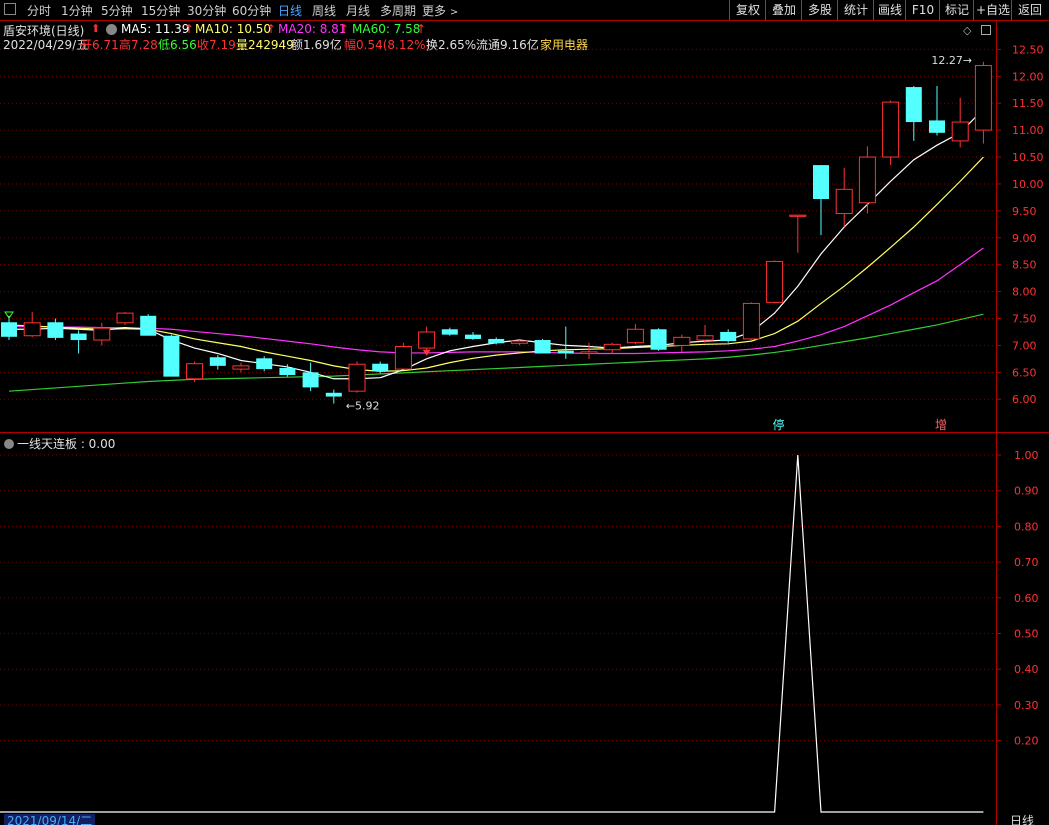 The height and width of the screenshot is (825, 1049). I want to click on price-tick-label: 12.00, so click(1028, 76).